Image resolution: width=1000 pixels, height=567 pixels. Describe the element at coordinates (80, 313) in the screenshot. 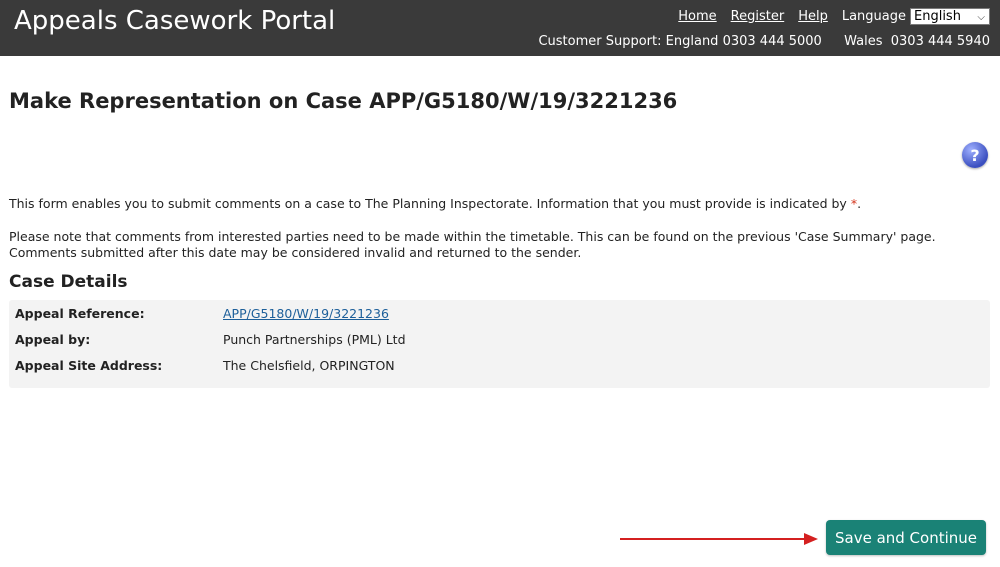

I see `appeal-reference-label: Appeal Reference:` at that location.